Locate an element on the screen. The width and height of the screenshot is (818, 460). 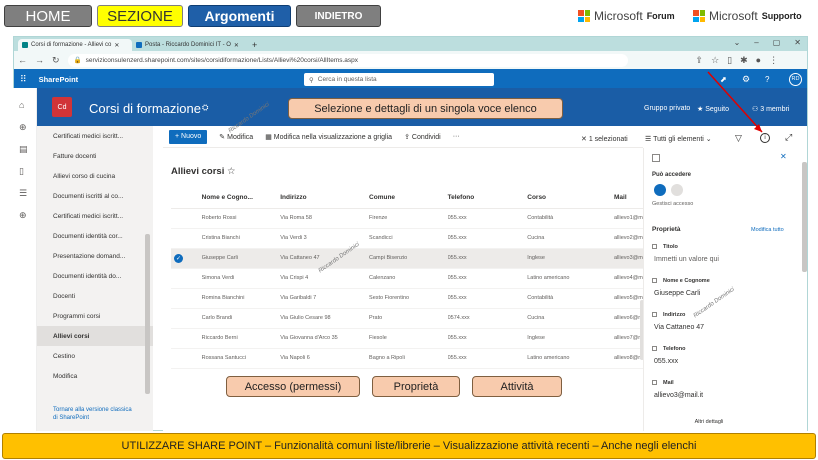
field-value: Immetti un valore qui is located at coordinates (686, 259).